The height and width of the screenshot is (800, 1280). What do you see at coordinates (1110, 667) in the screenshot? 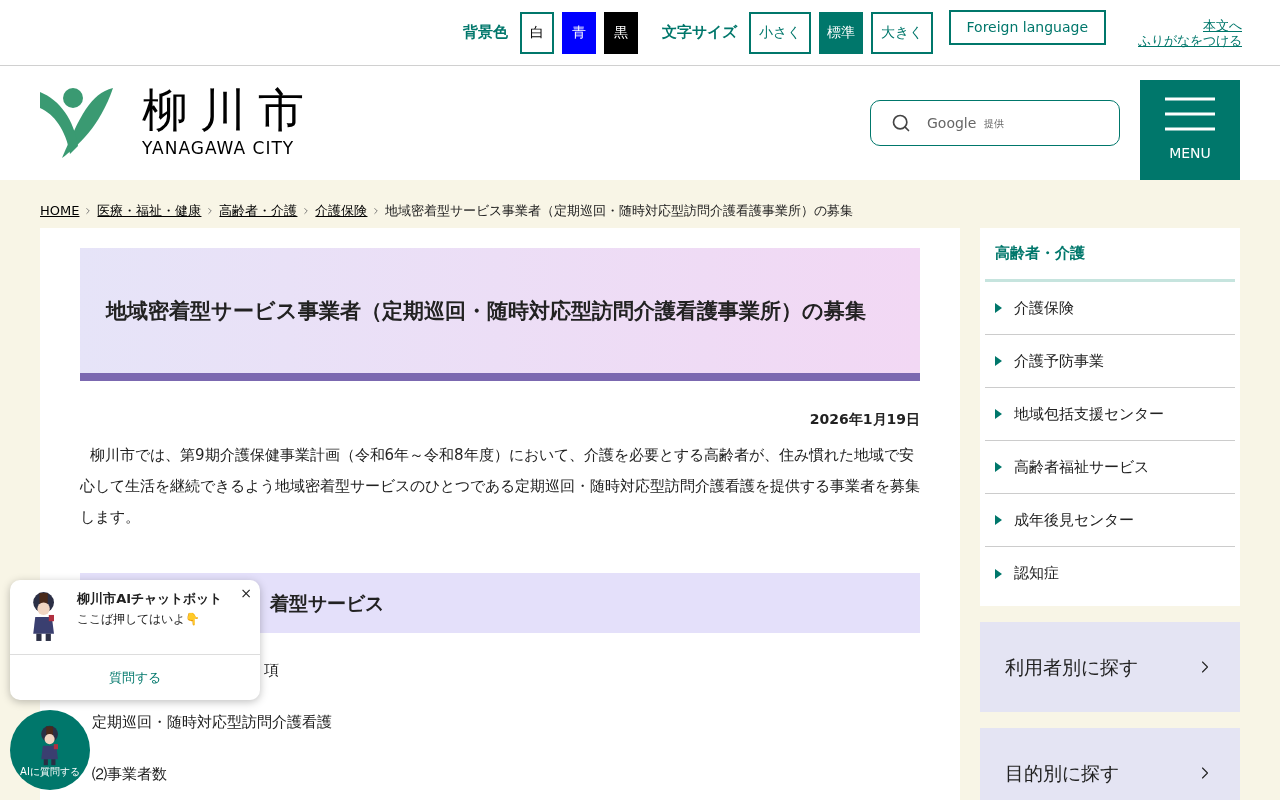
I see `finder-button: 利用者別に探す` at bounding box center [1110, 667].